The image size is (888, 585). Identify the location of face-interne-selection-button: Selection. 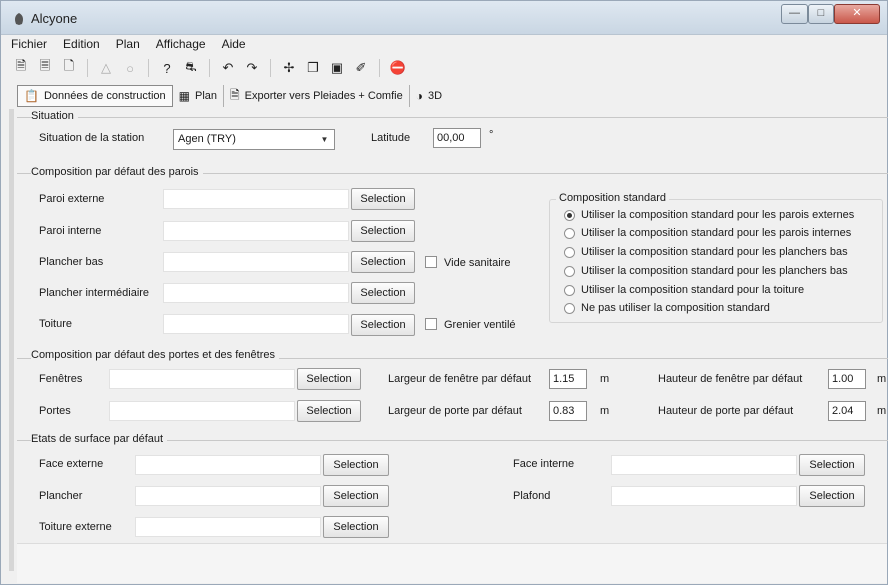
(832, 465).